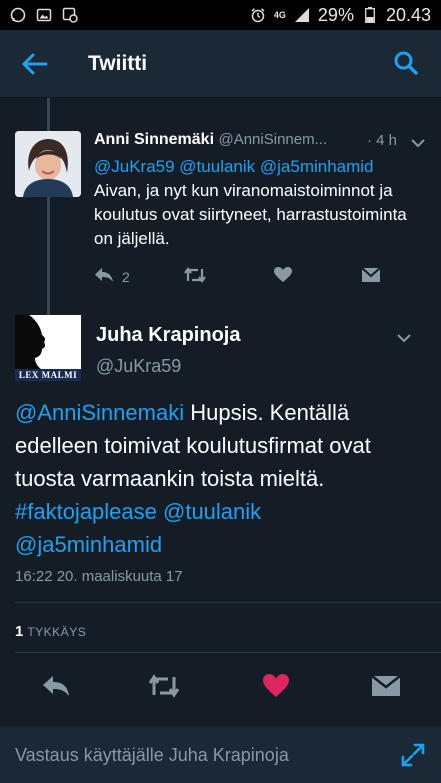  What do you see at coordinates (57, 632) in the screenshot?
I see `likes-label: TYKKÄYS` at bounding box center [57, 632].